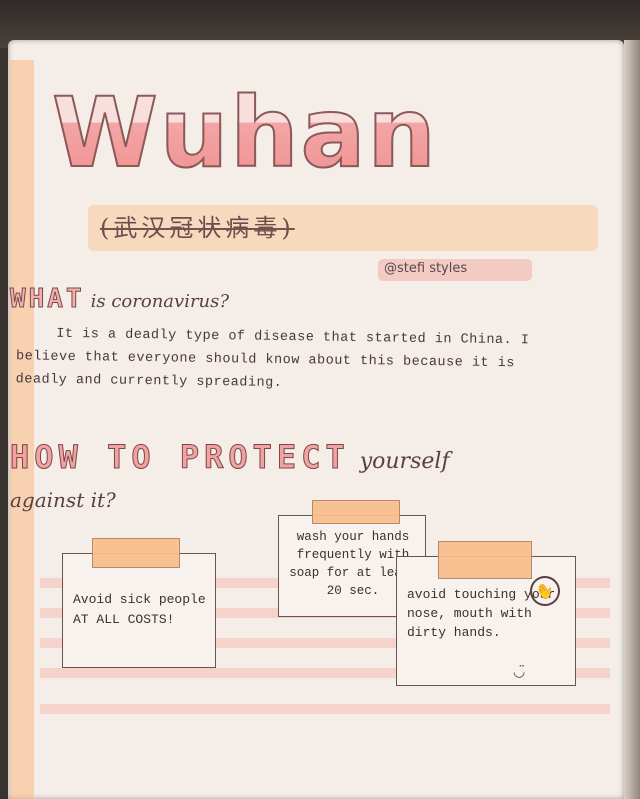 The image size is (640, 799). I want to click on what-heading: WHAT is coronavirus?, so click(250, 299).